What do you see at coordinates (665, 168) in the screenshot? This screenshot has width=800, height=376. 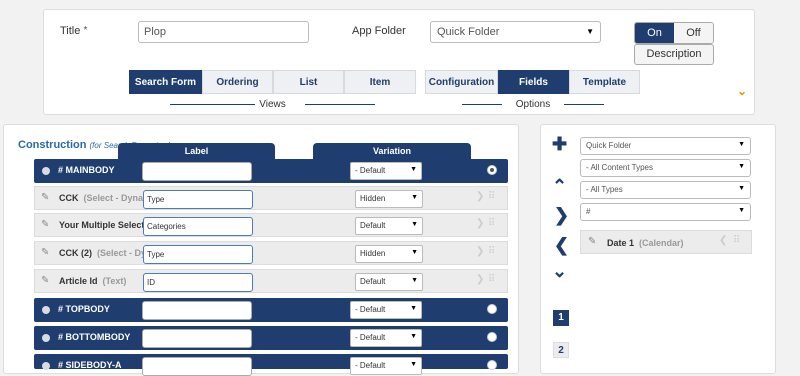 I see `content-type-filter-select: - All Content Types ▼` at bounding box center [665, 168].